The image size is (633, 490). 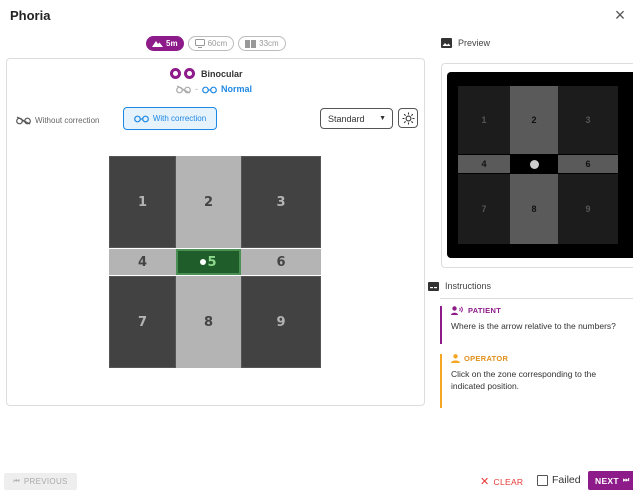 I want to click on preview-cell-2: 2, so click(x=534, y=120).